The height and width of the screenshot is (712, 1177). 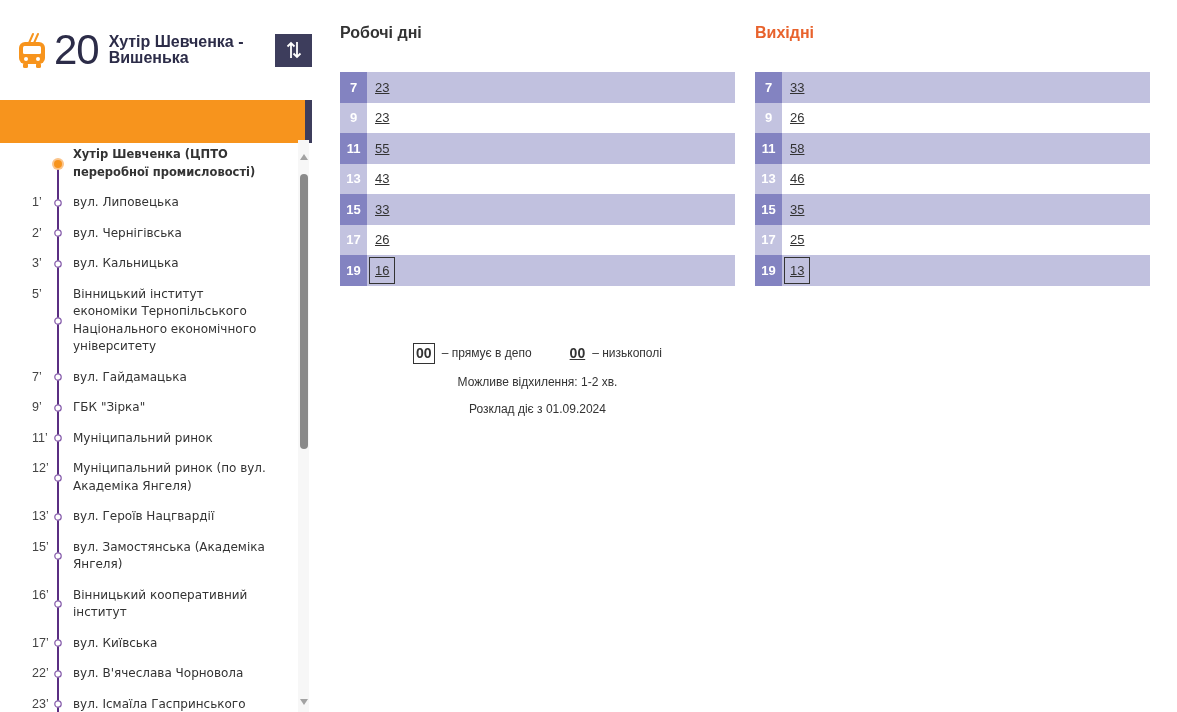 I want to click on stop-time: 13’, so click(x=41, y=516).